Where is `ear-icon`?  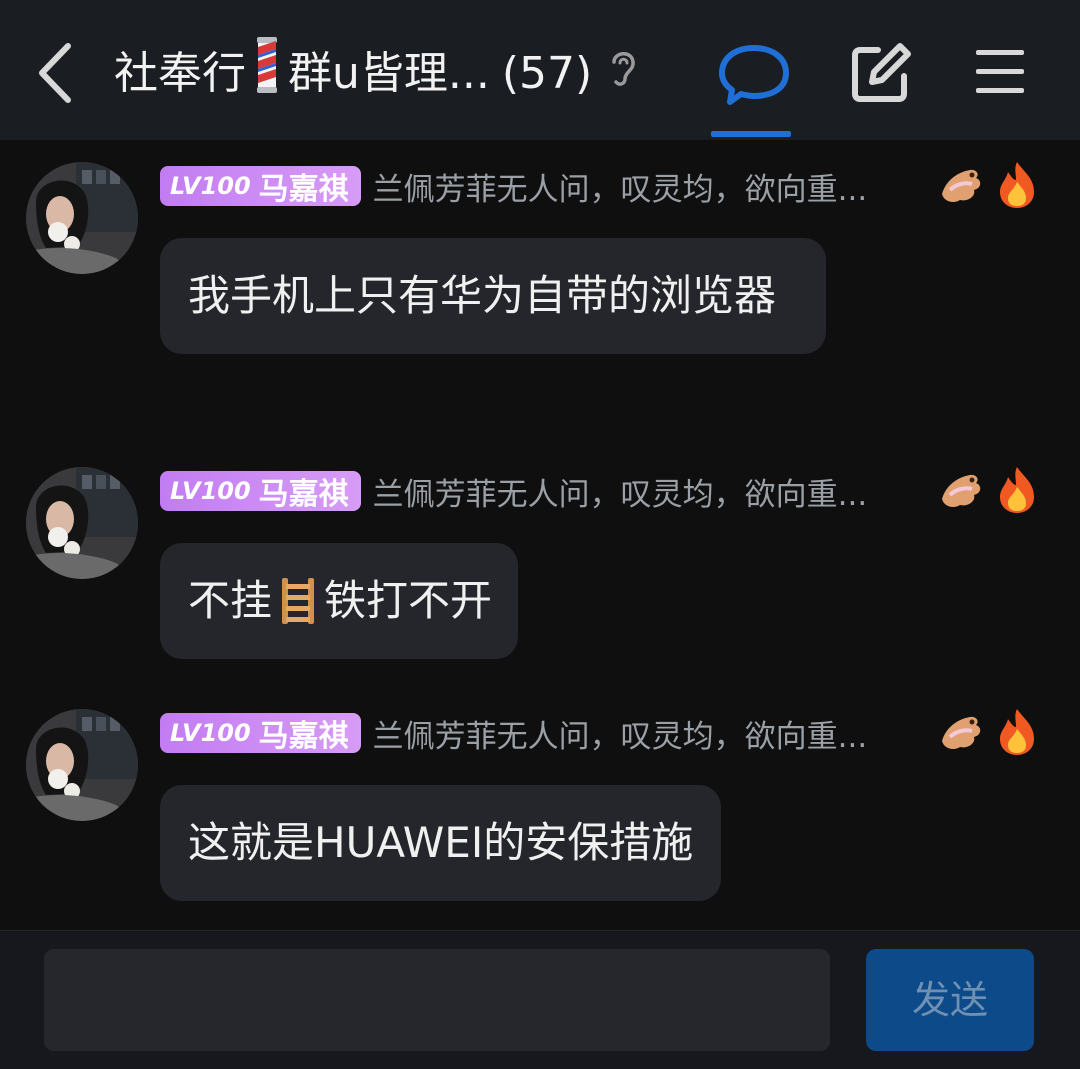
ear-icon is located at coordinates (623, 74).